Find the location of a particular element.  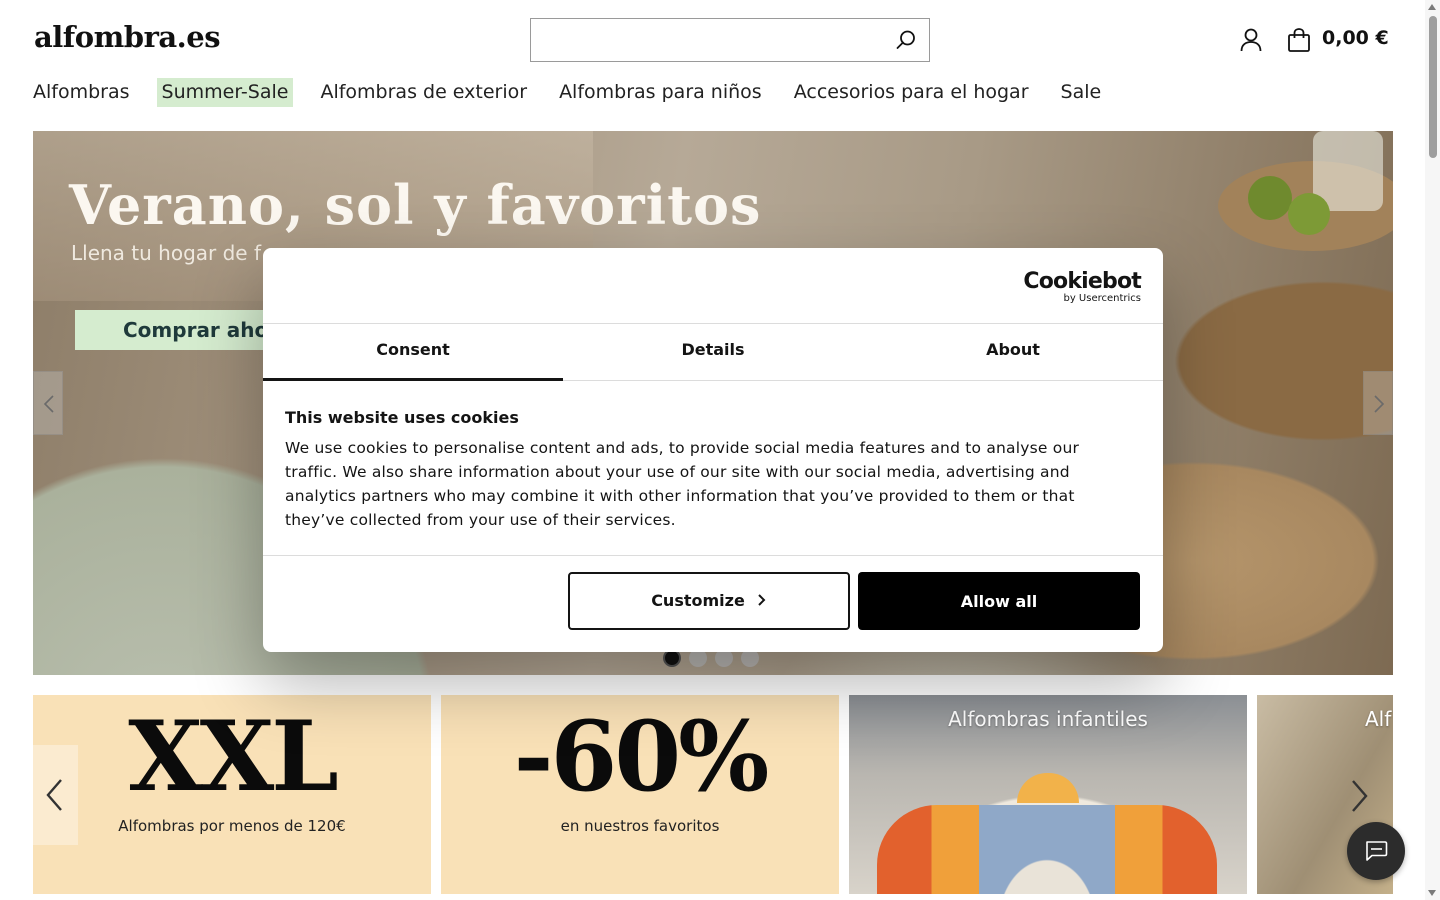

tile-image-rug is located at coordinates (1047, 849).